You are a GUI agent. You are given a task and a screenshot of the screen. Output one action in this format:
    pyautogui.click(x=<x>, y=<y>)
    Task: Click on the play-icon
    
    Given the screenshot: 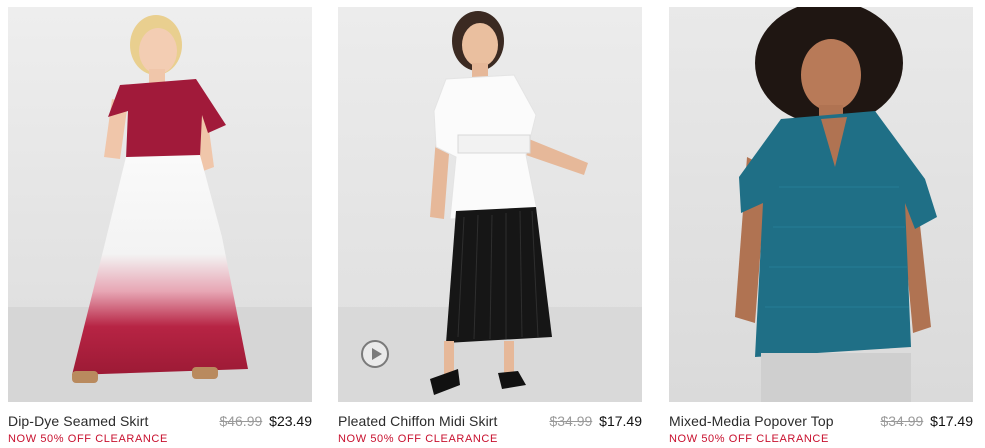 What is the action you would take?
    pyautogui.click(x=375, y=354)
    